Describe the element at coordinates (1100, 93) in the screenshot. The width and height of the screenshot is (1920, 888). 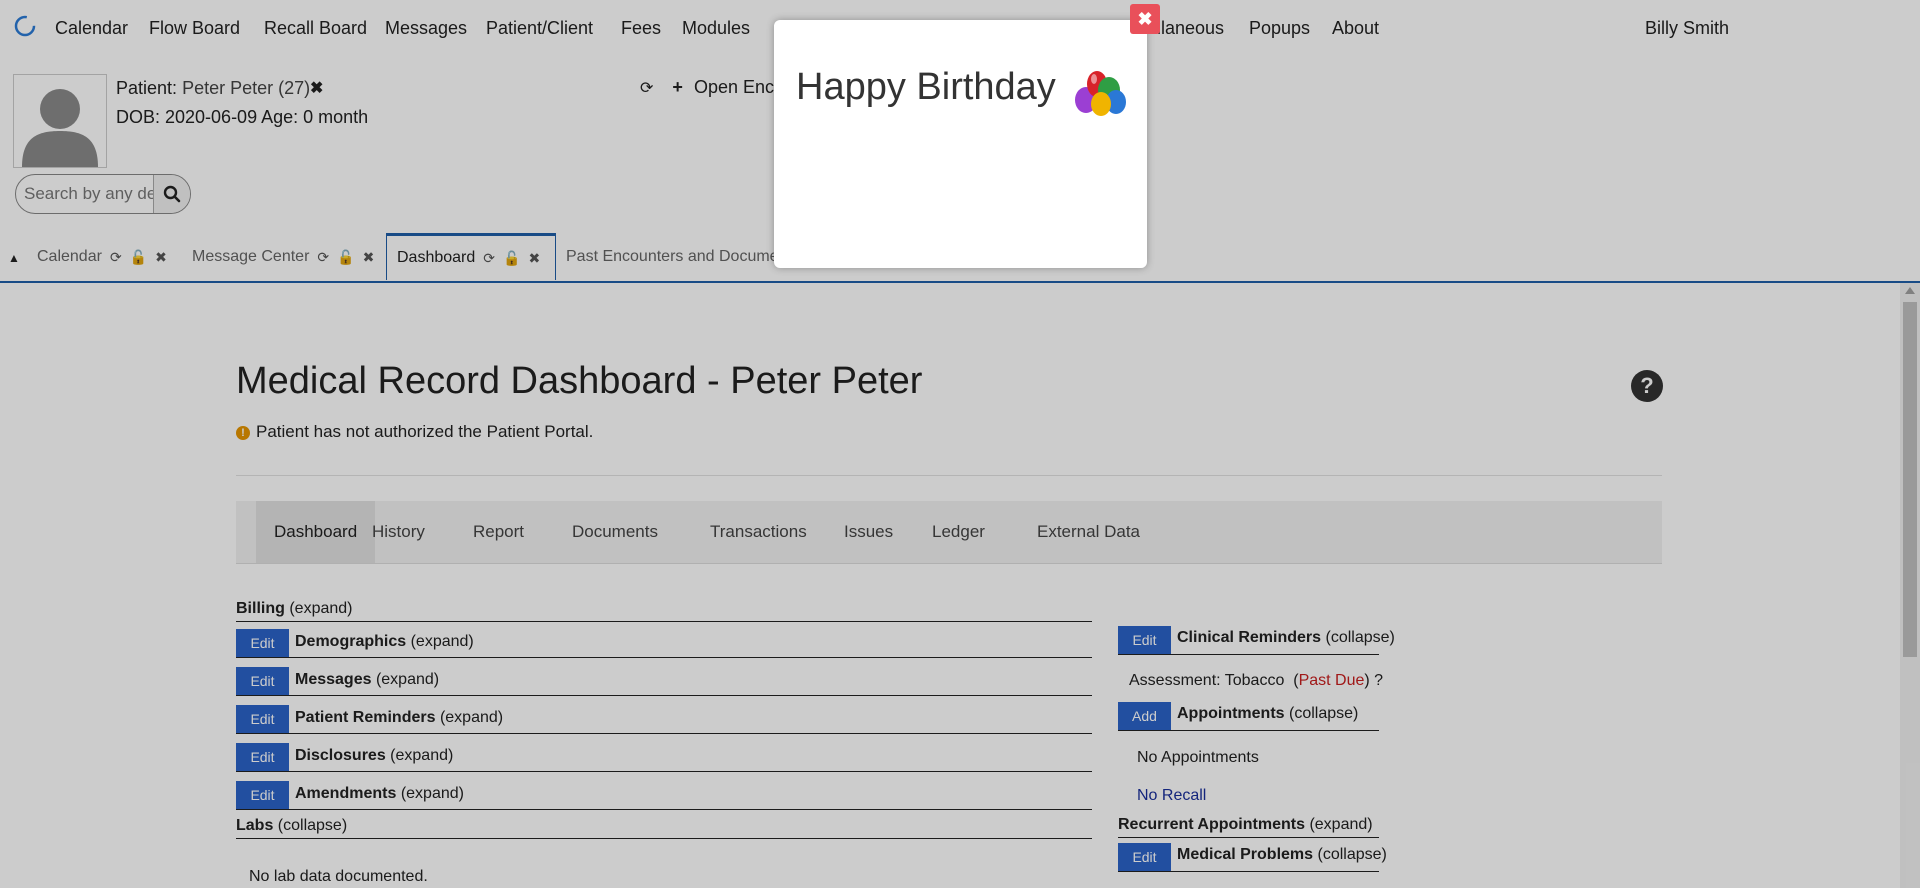
I see `balloons-icon` at that location.